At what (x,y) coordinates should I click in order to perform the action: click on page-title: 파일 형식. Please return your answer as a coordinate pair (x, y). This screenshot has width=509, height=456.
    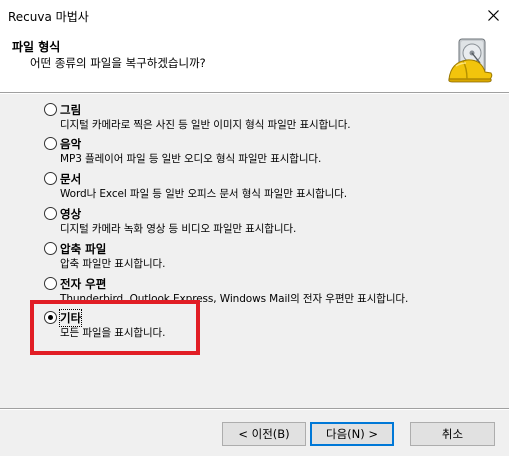
    Looking at the image, I should click on (36, 47).